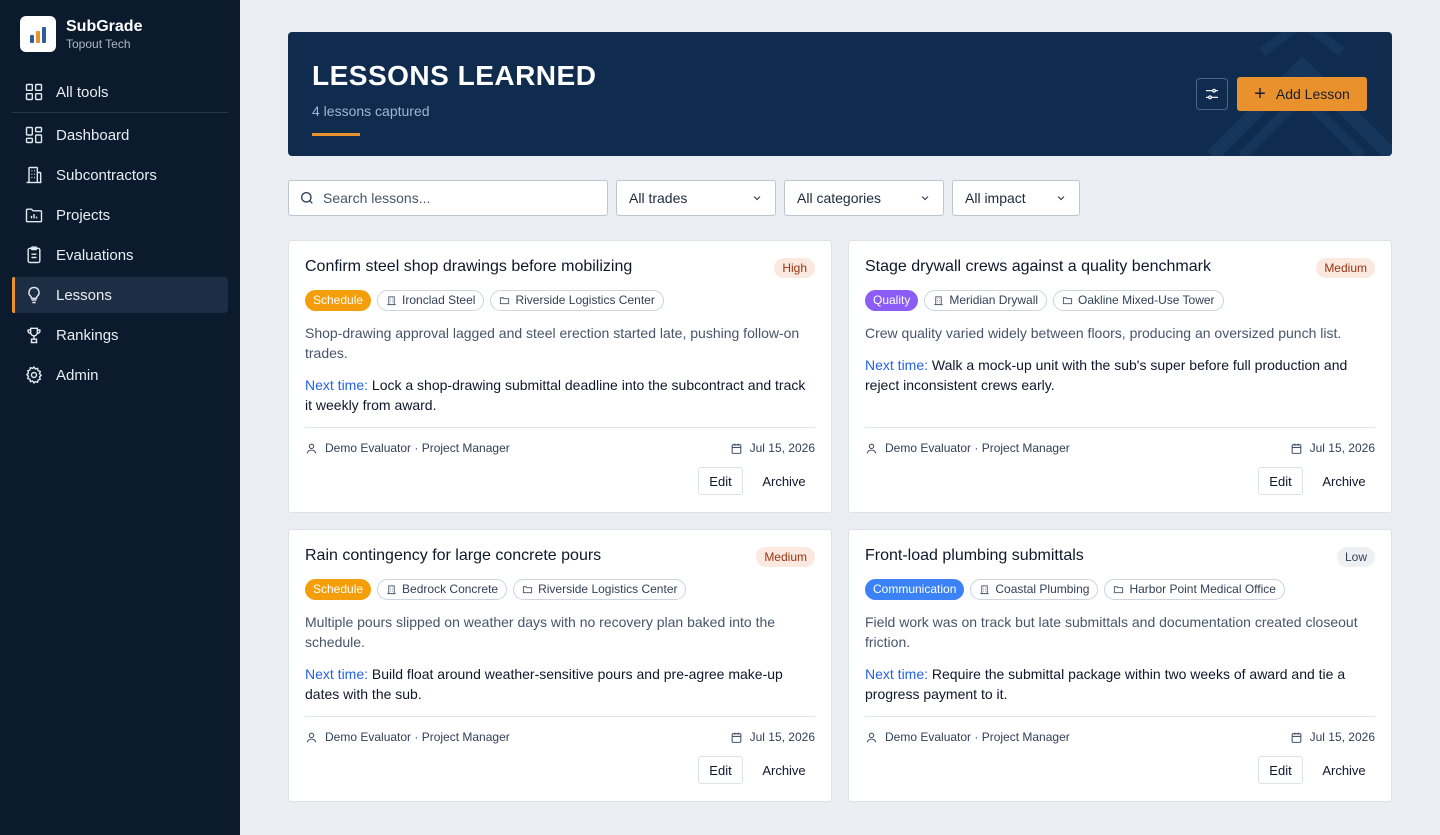  Describe the element at coordinates (120, 215) in the screenshot. I see `sidebar-item-projects: Projects` at that location.